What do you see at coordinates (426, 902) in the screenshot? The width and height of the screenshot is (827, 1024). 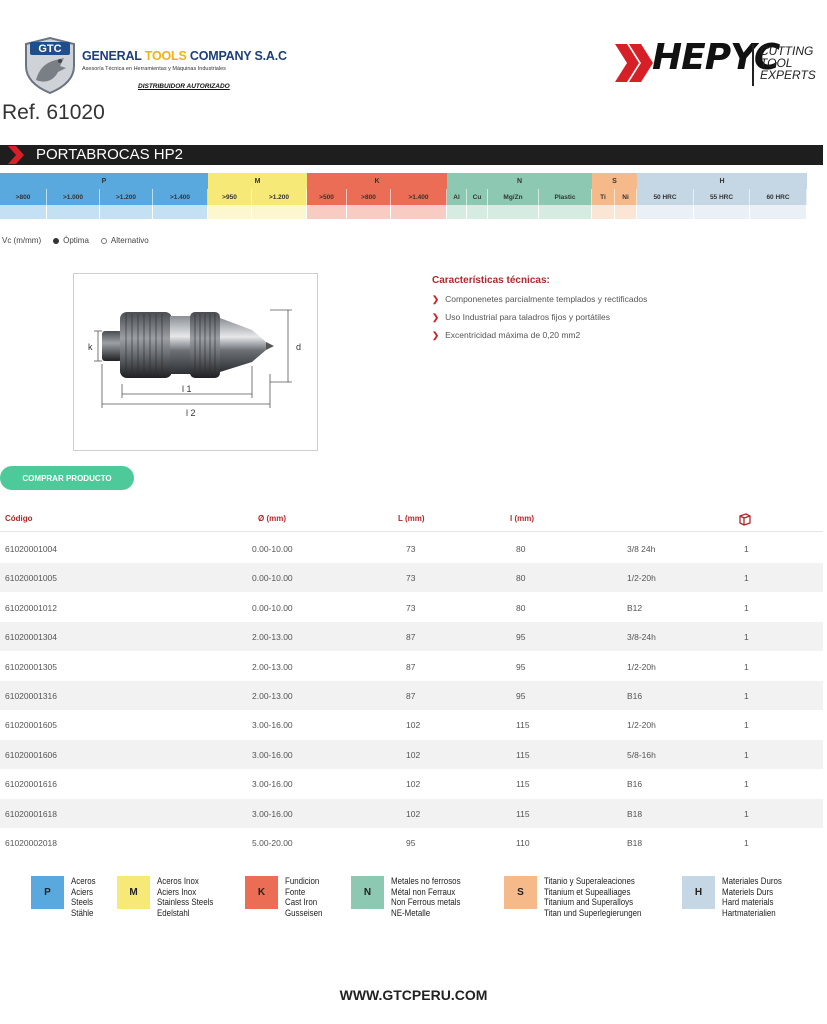 I see `legend-line: Non Ferrous metals` at bounding box center [426, 902].